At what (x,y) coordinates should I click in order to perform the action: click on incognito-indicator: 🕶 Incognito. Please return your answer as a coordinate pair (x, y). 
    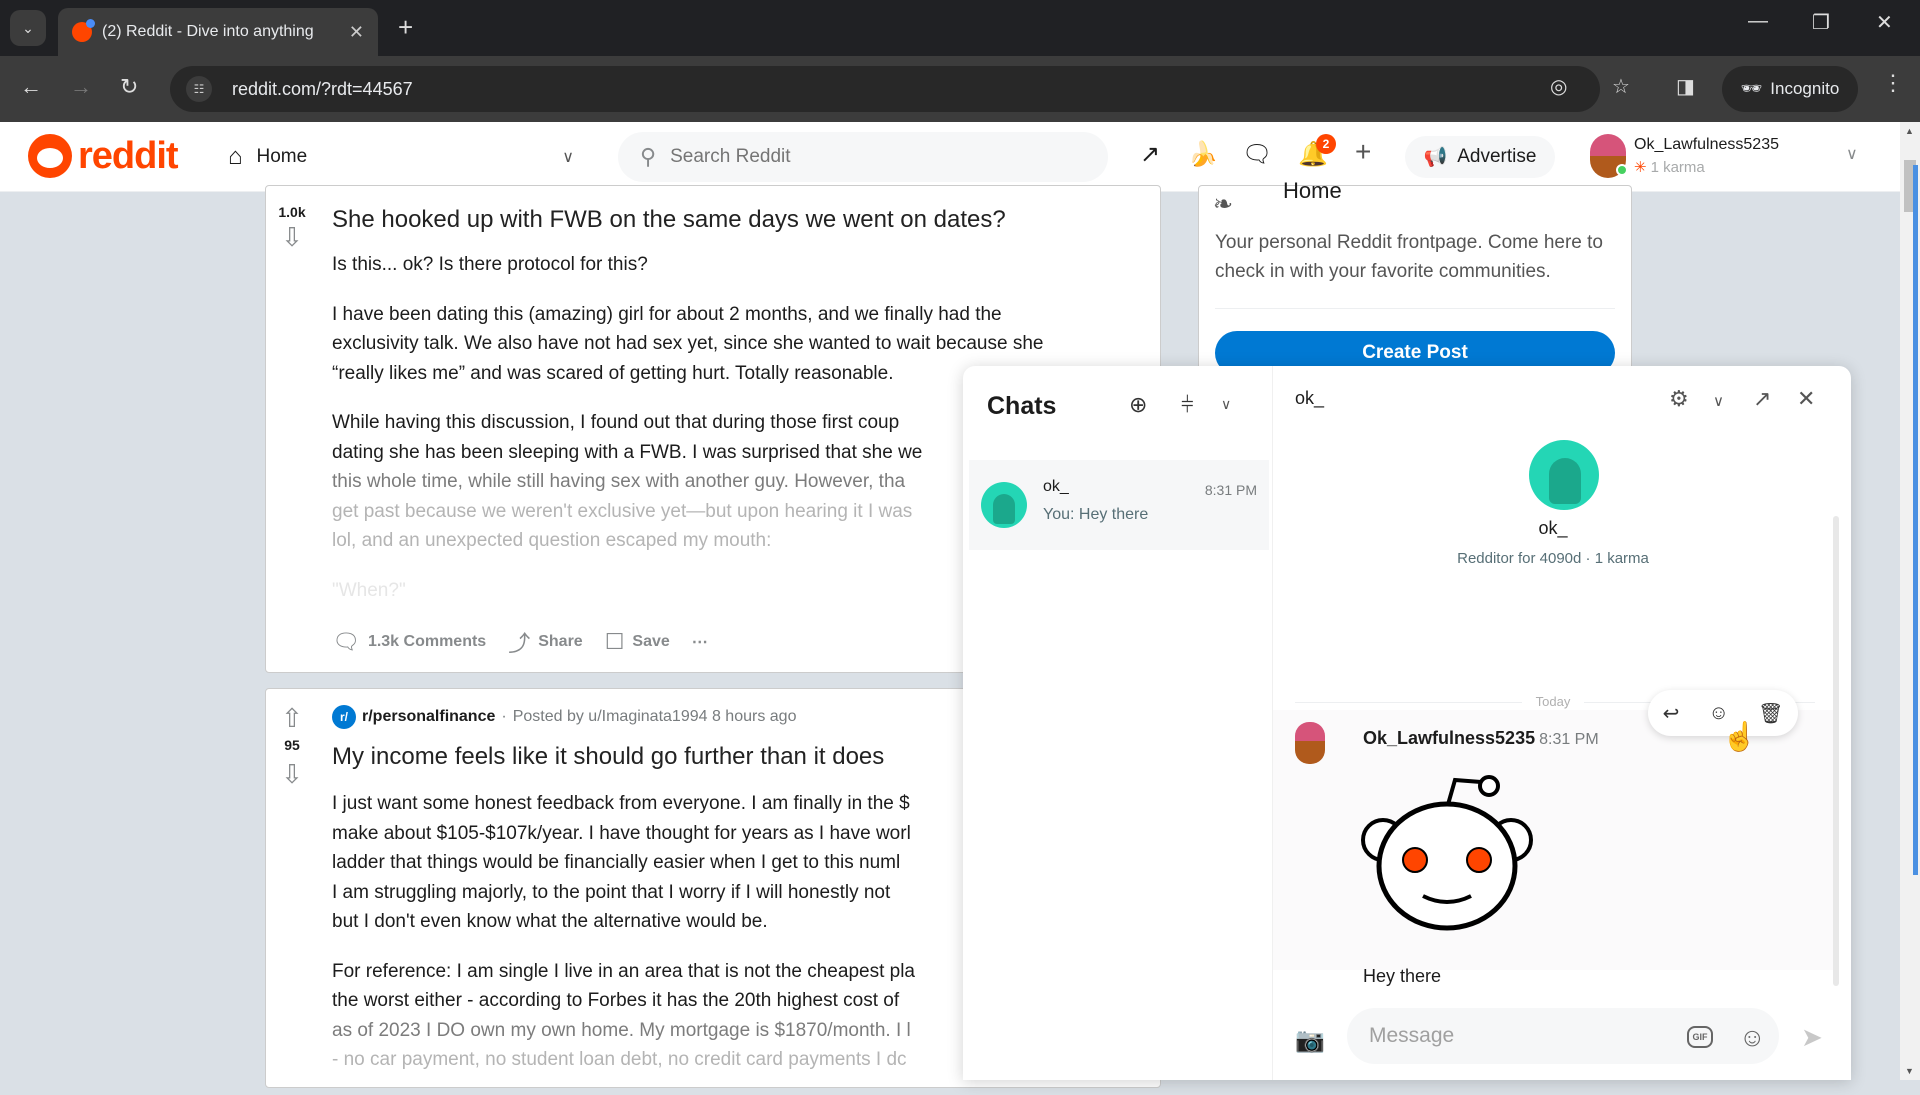
    Looking at the image, I should click on (1790, 89).